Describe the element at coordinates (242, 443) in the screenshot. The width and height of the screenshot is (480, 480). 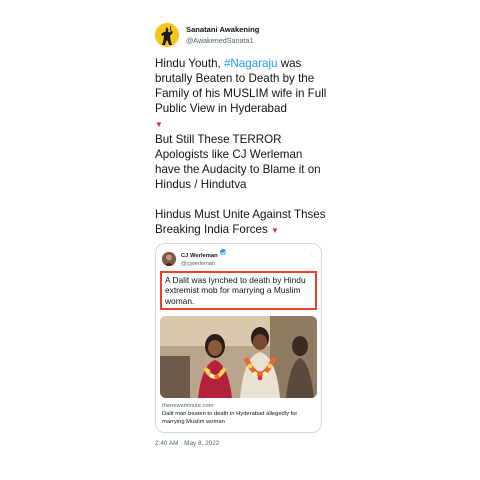
I see `tweet-timestamp: 2:40 AM · May 8, 2022` at that location.